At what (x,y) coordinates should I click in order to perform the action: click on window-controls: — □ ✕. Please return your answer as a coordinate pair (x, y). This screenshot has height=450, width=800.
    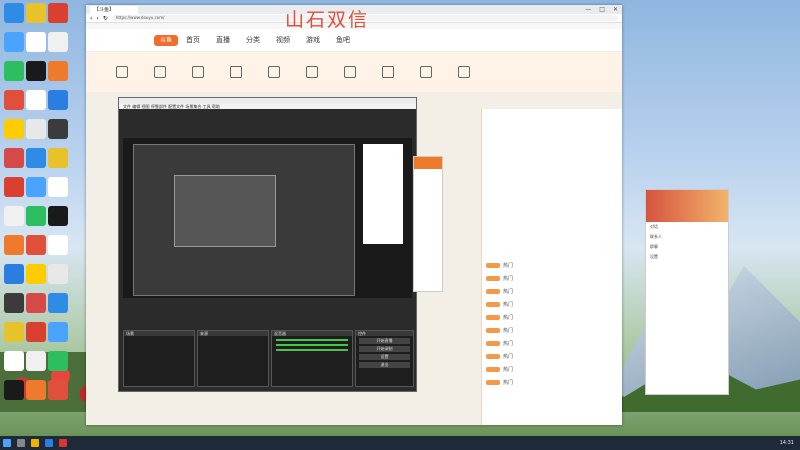
    Looking at the image, I should click on (603, 9).